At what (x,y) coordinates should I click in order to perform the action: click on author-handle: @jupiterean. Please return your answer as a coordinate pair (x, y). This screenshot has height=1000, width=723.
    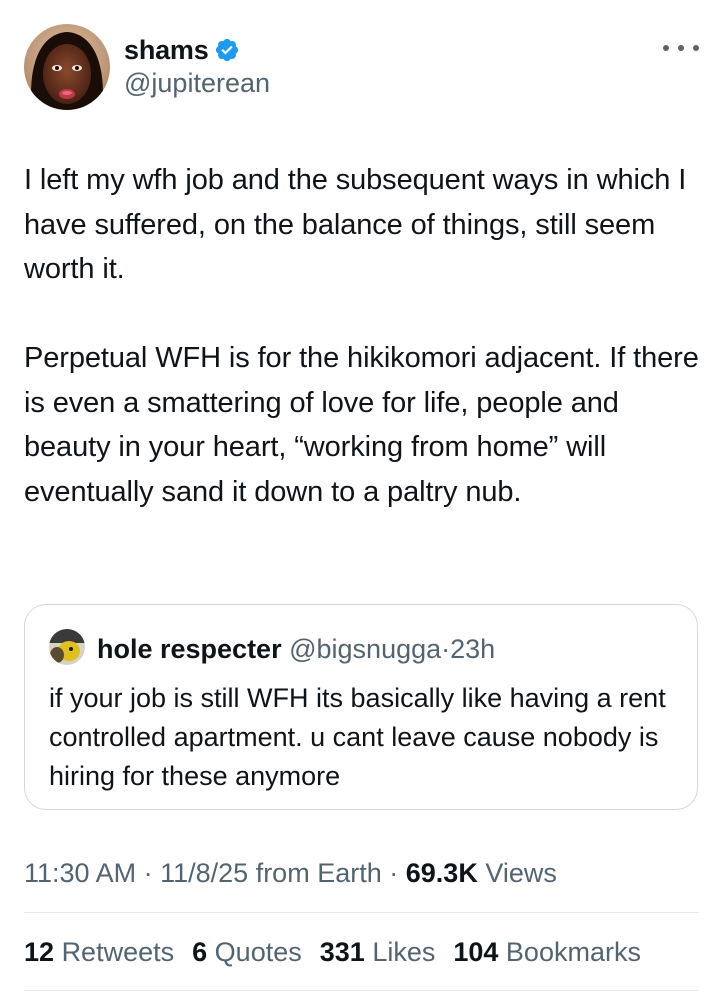
    Looking at the image, I should click on (197, 83).